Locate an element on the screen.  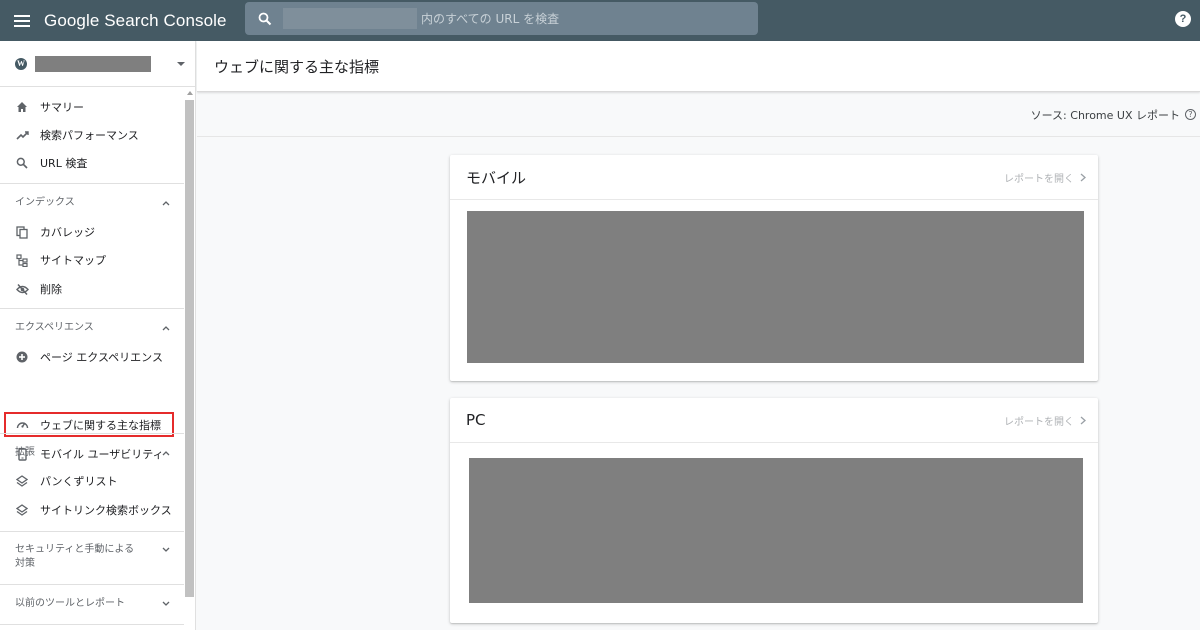
section-header-security: セキュリティと手動による 対策 is located at coordinates (92, 557).